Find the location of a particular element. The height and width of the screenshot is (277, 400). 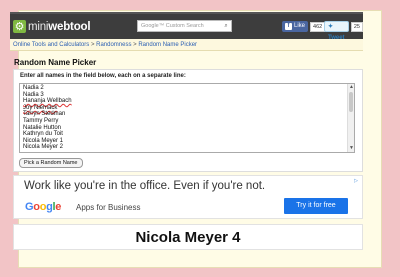

scroll-down-icon: ▼ is located at coordinates (351, 148).